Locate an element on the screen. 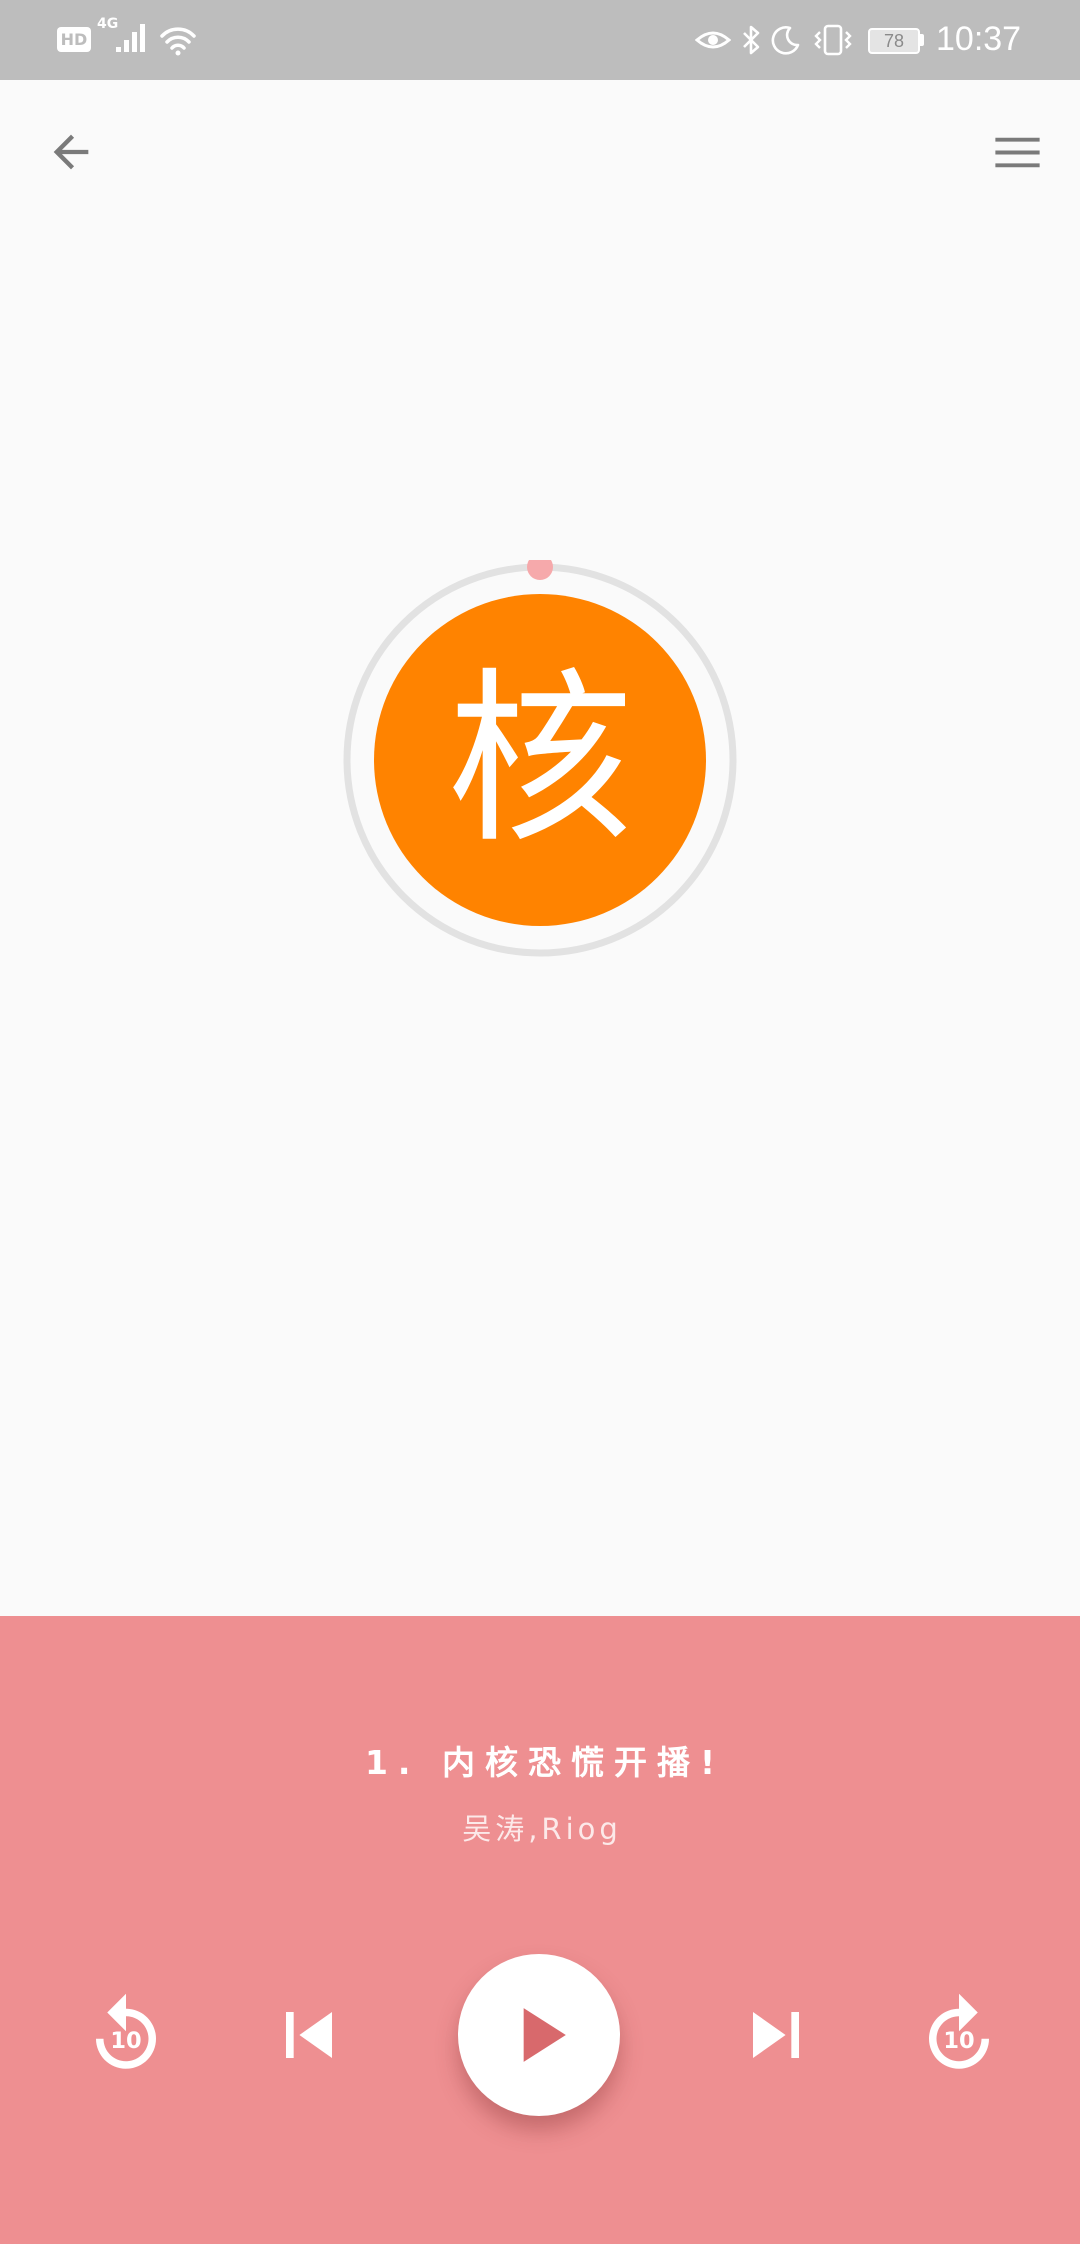  arrow-back-icon is located at coordinates (71, 152).